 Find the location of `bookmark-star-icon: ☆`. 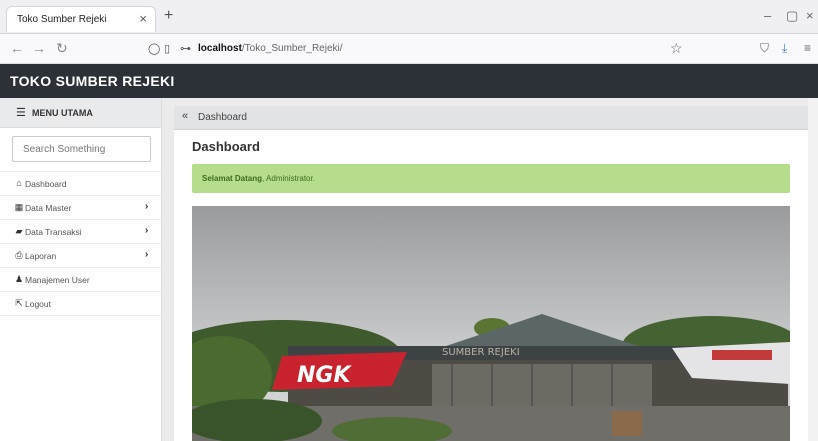

bookmark-star-icon: ☆ is located at coordinates (676, 48).